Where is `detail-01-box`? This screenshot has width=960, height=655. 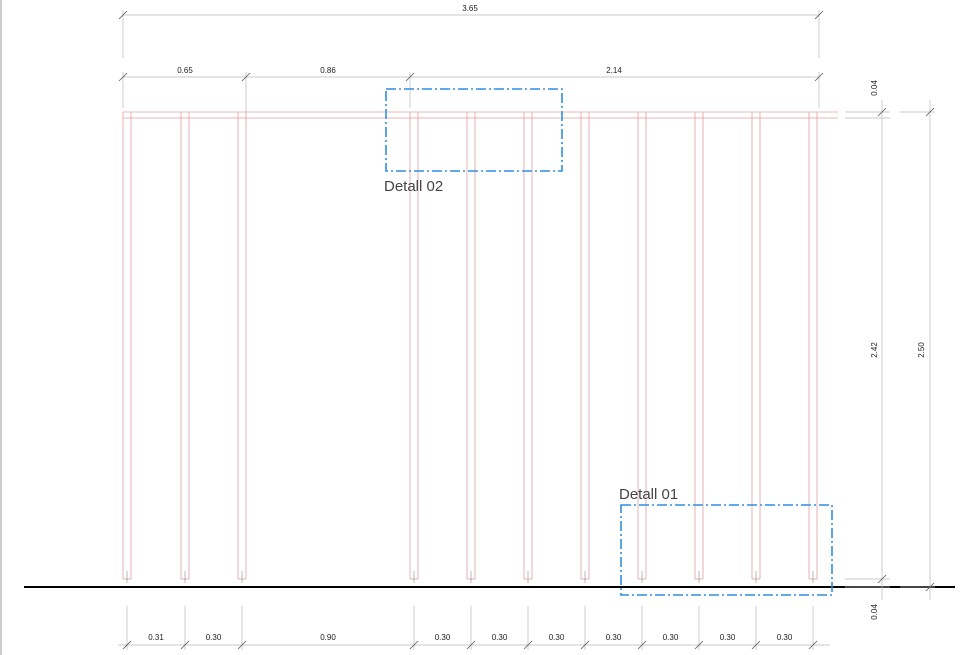 detail-01-box is located at coordinates (726, 550).